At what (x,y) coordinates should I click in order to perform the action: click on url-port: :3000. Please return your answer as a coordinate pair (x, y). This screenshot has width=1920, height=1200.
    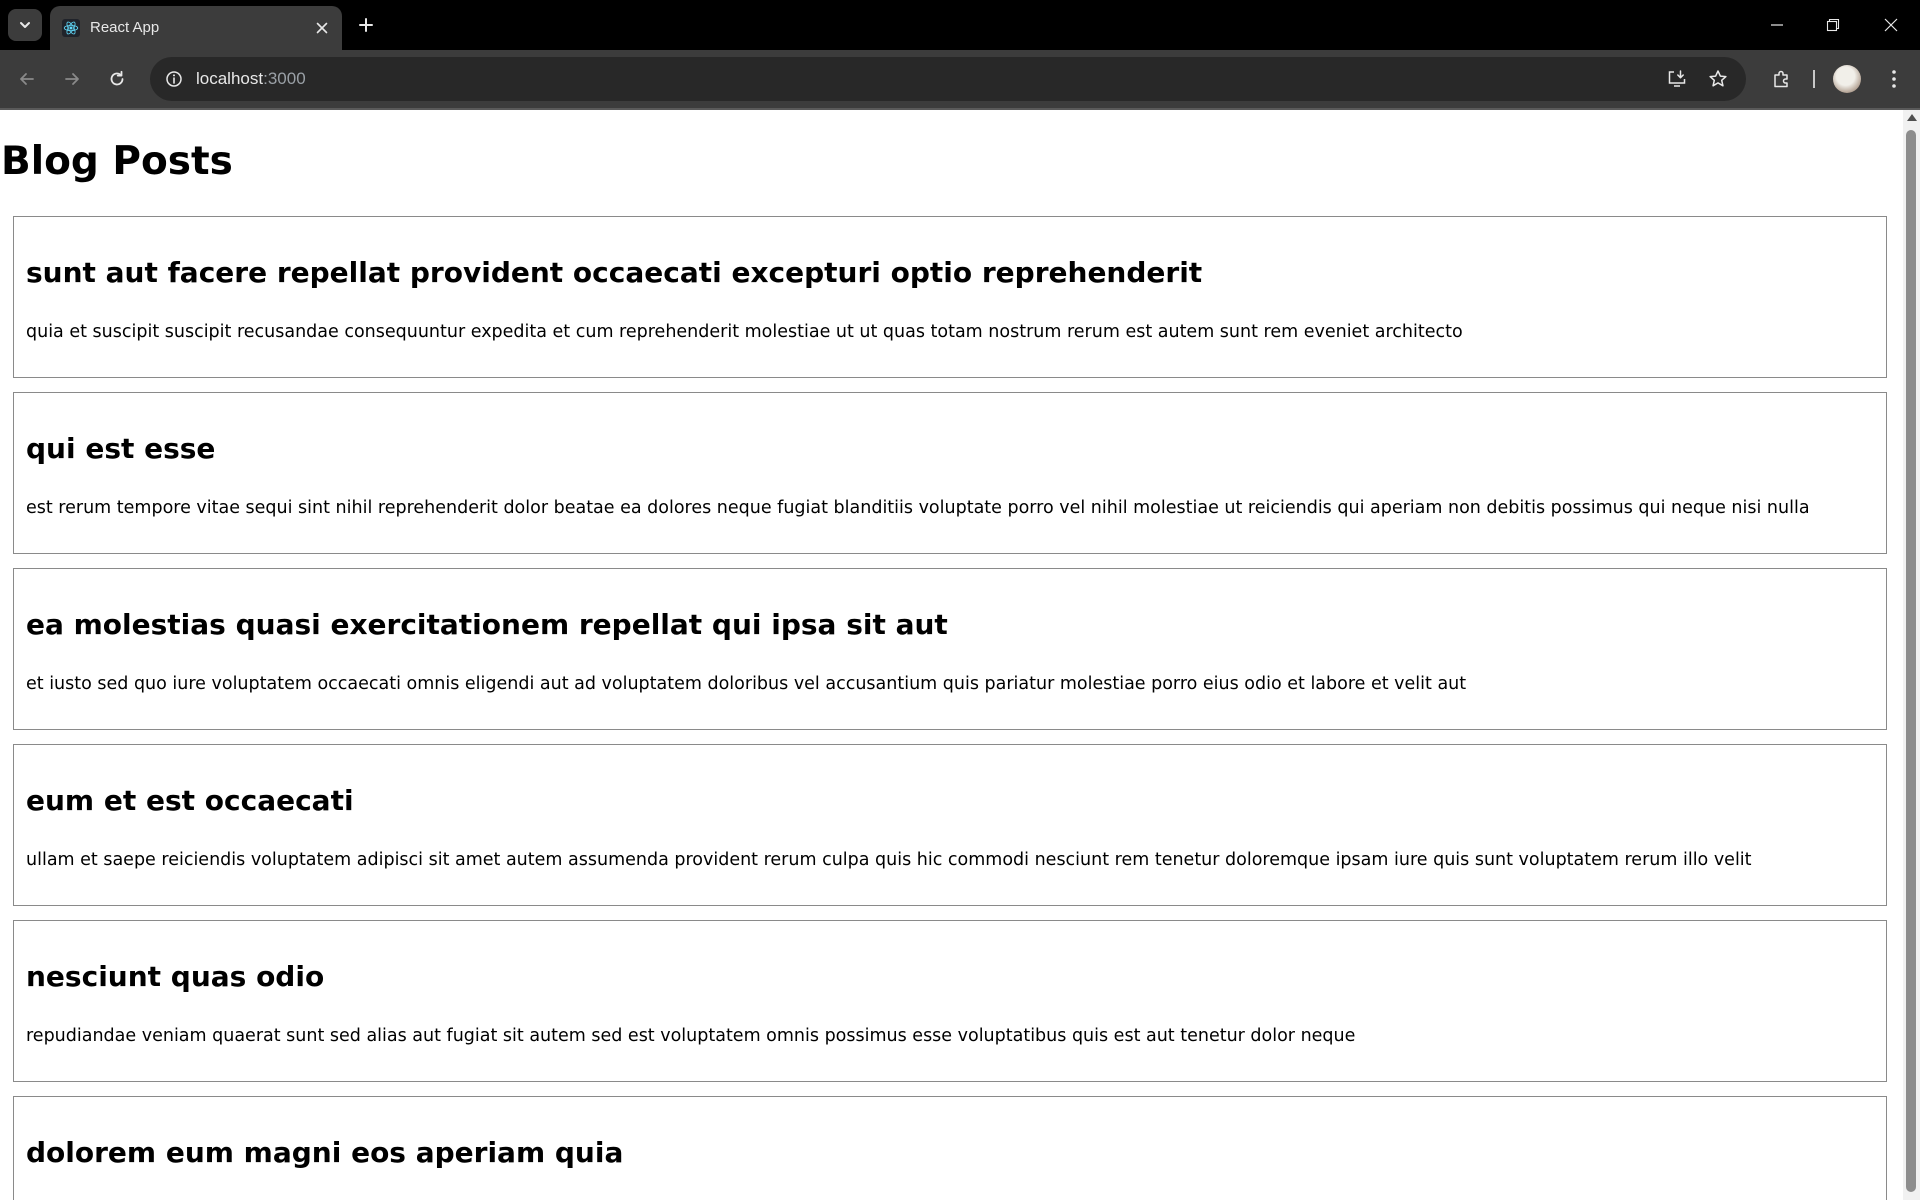
    Looking at the image, I should click on (284, 78).